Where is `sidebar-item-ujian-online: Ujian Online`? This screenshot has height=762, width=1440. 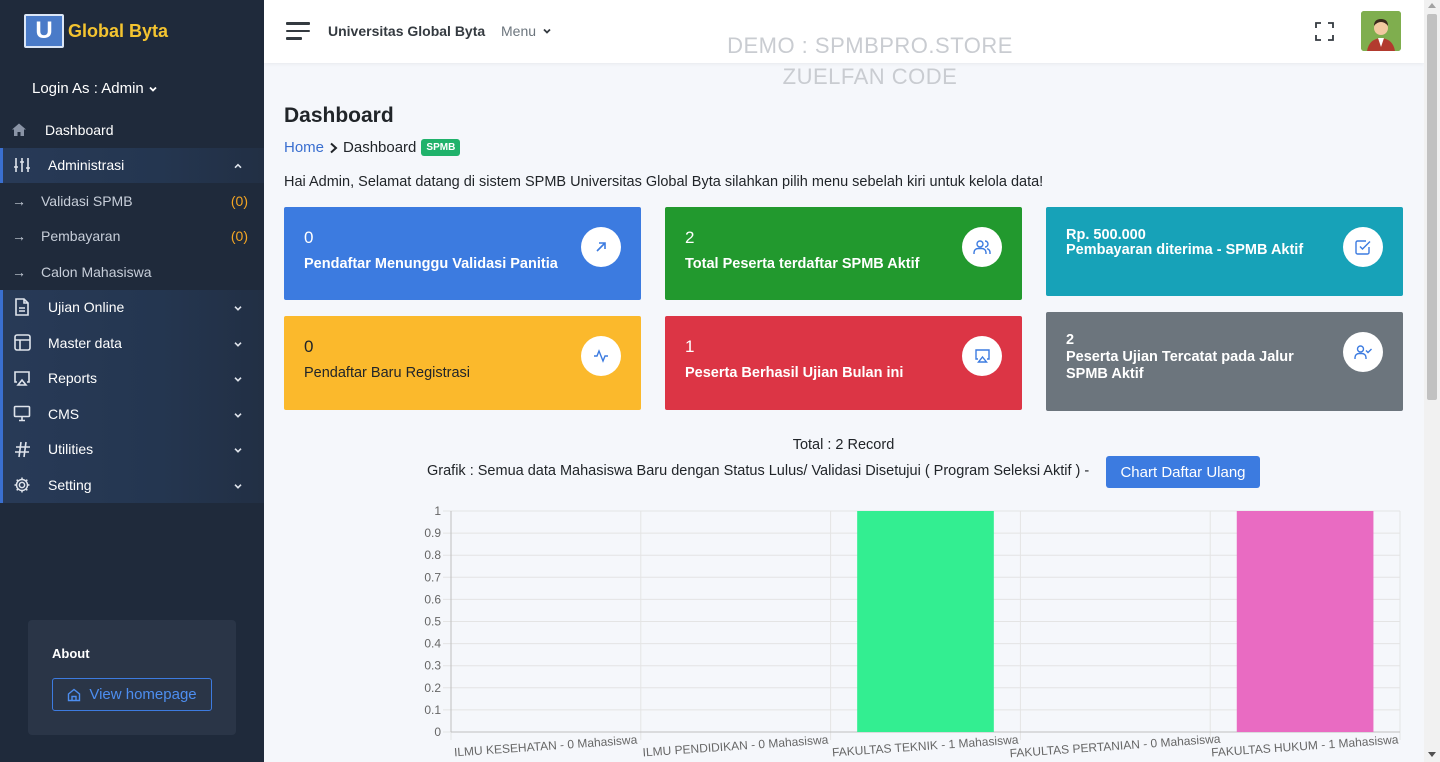 sidebar-item-ujian-online: Ujian Online is located at coordinates (132, 307).